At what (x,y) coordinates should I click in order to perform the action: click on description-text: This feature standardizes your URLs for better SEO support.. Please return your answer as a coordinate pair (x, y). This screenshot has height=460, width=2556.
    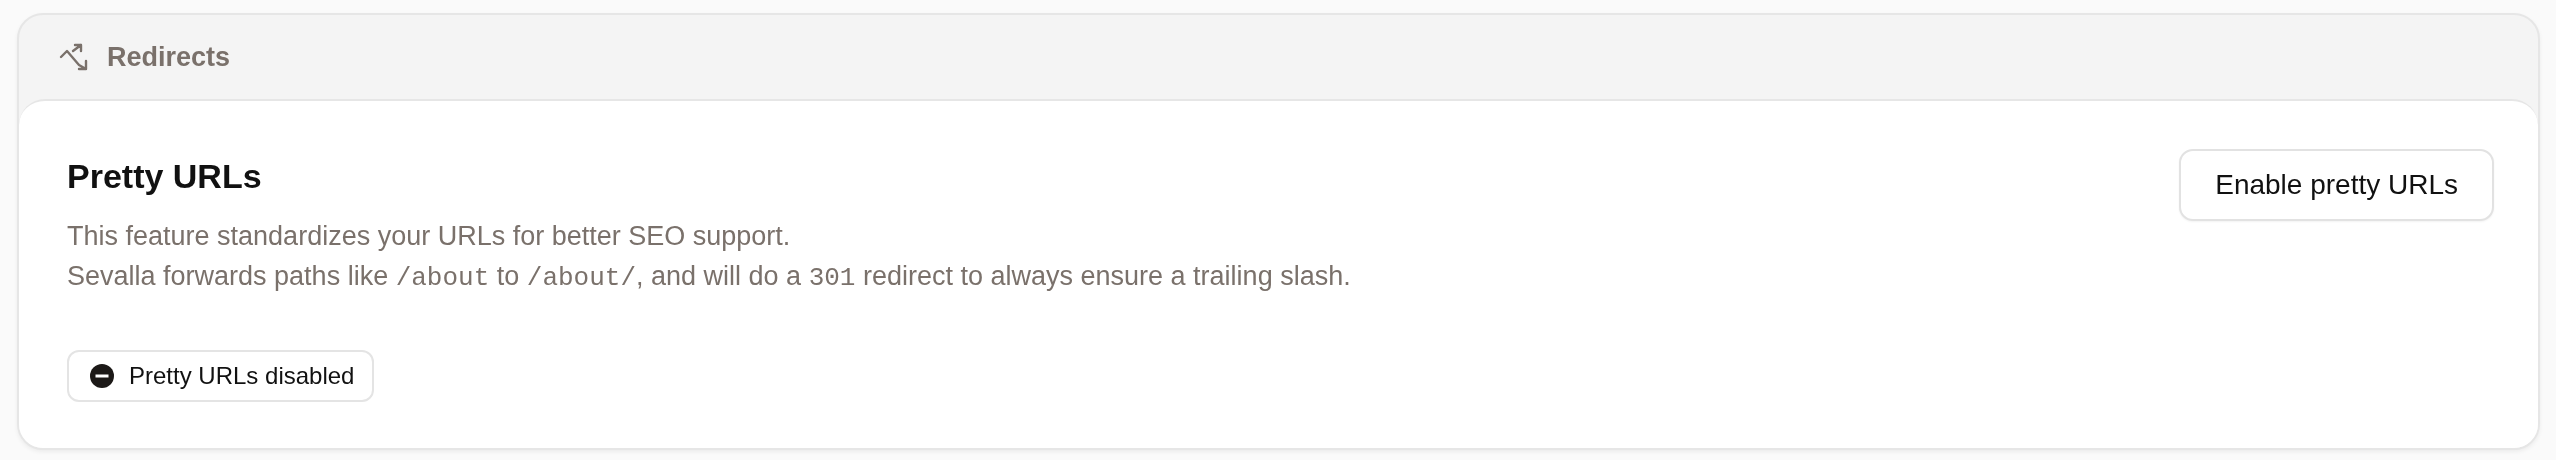
    Looking at the image, I should click on (429, 236).